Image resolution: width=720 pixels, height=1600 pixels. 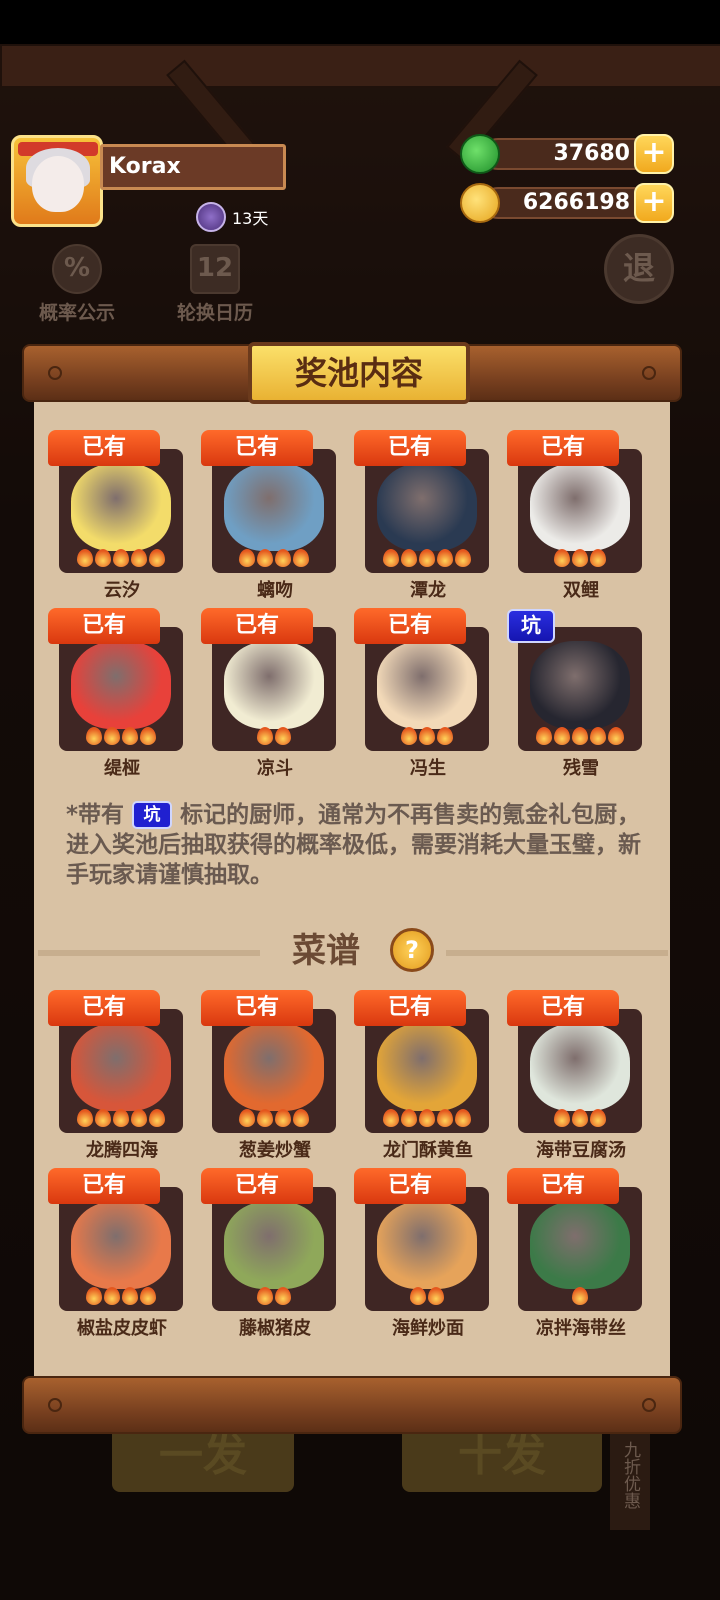 What do you see at coordinates (412, 950) in the screenshot?
I see `help-icon: ?` at bounding box center [412, 950].